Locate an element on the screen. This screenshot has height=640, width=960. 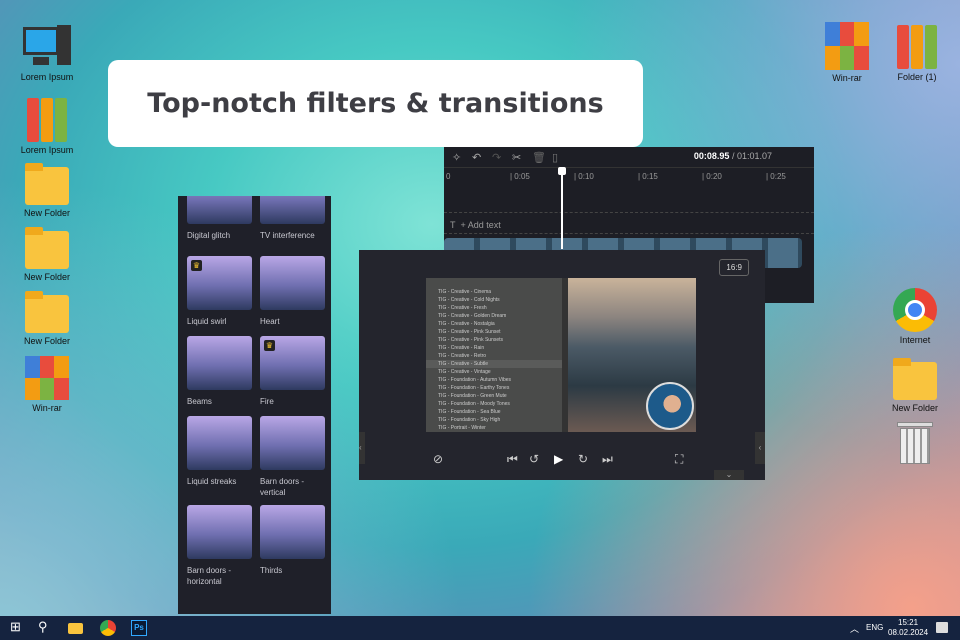
ruler-tick: | 0:20 is located at coordinates (712, 176).